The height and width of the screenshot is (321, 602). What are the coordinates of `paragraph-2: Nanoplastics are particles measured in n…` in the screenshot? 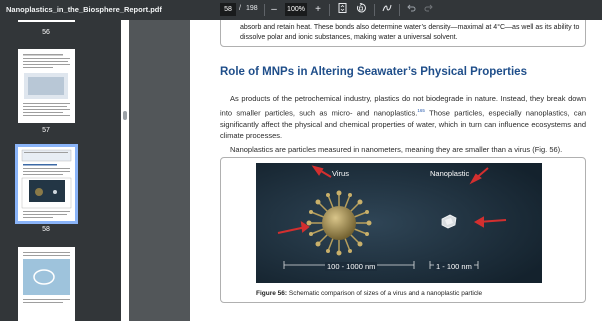 It's located at (396, 149).